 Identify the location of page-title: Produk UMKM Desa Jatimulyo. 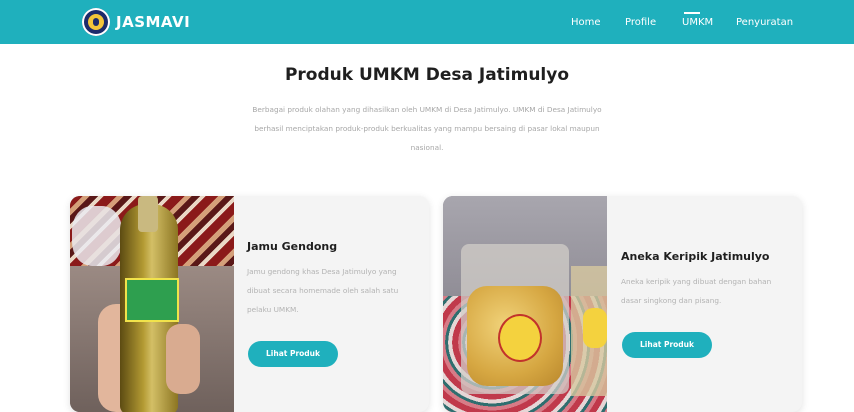
(427, 75).